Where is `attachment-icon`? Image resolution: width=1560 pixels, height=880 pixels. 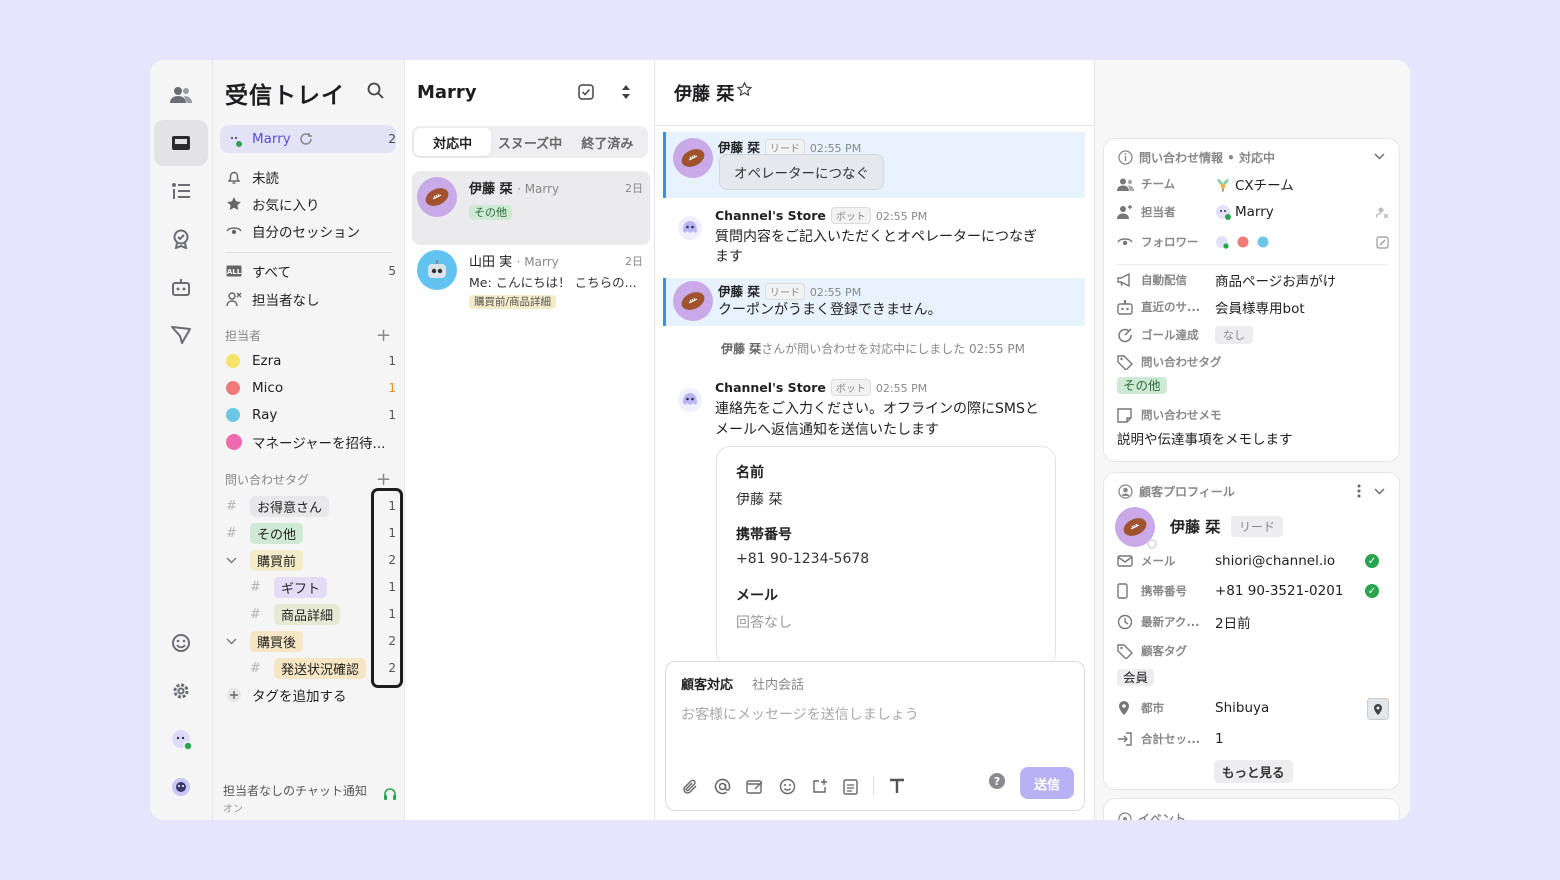 attachment-icon is located at coordinates (690, 786).